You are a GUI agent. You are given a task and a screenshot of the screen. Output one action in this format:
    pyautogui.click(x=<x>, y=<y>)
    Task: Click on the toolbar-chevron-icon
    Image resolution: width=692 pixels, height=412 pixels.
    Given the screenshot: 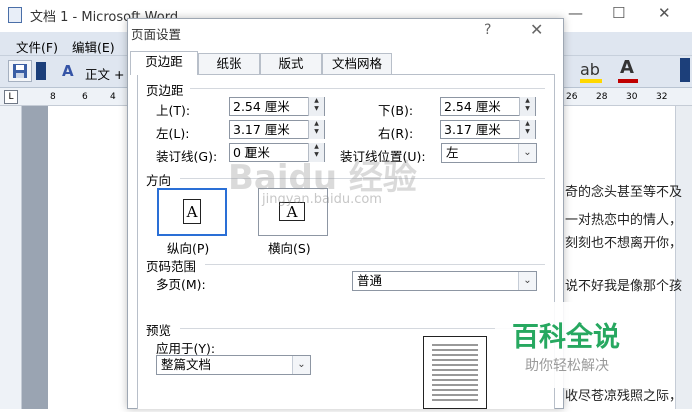 What is the action you would take?
    pyautogui.click(x=41, y=71)
    